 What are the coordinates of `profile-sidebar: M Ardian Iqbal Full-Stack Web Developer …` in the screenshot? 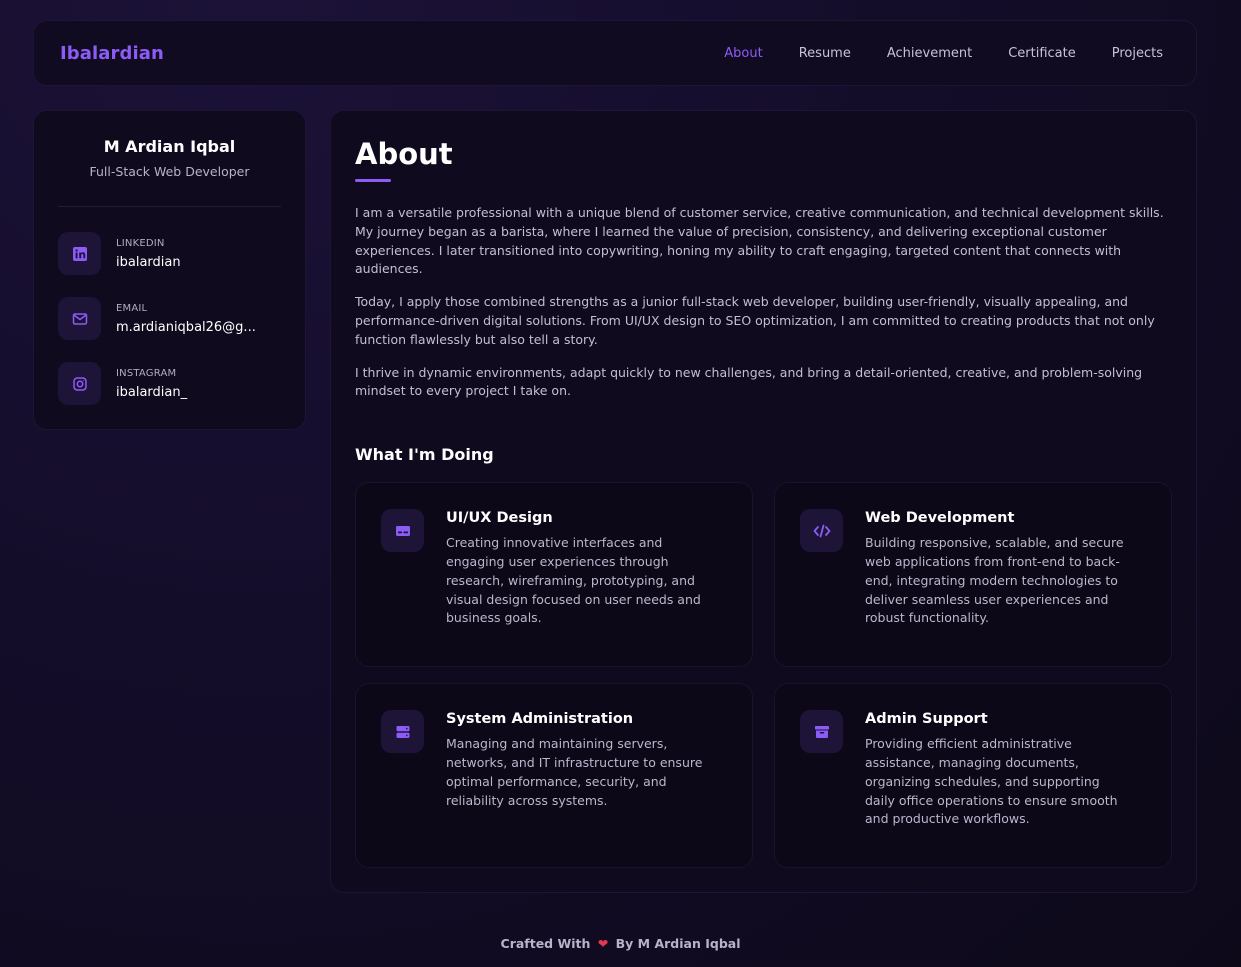 It's located at (169, 270).